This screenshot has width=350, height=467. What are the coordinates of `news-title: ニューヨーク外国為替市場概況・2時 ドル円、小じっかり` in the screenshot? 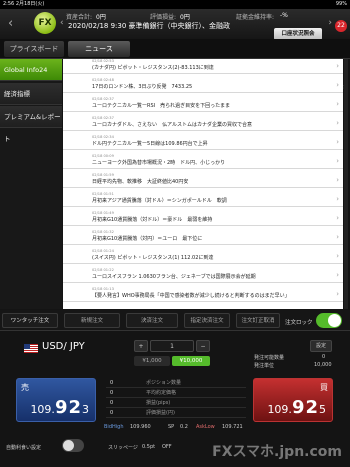 It's located at (159, 163).